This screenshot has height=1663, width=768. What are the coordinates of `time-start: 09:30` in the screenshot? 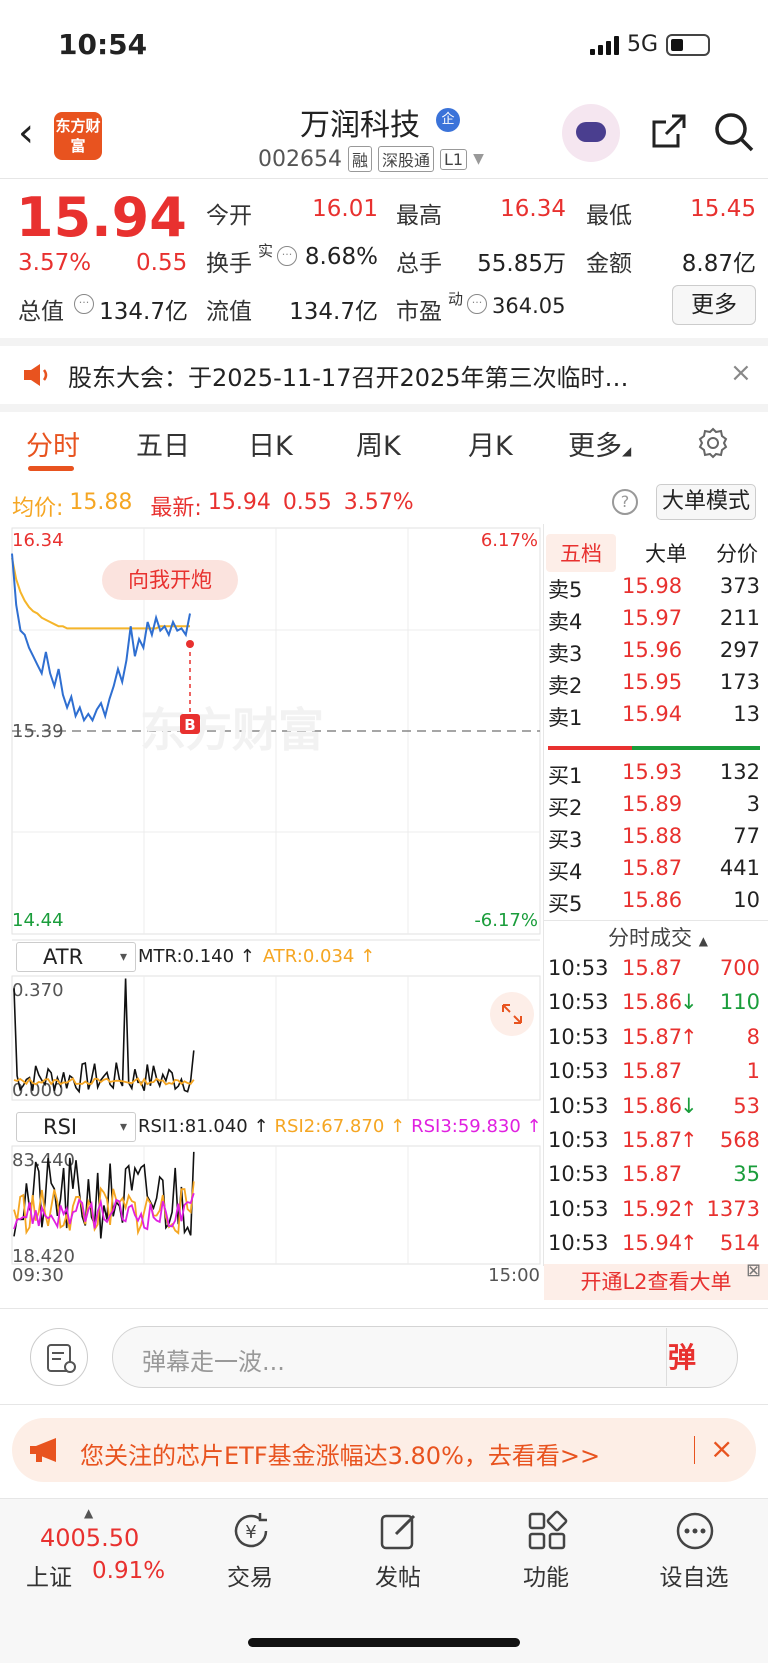 It's located at (38, 1274).